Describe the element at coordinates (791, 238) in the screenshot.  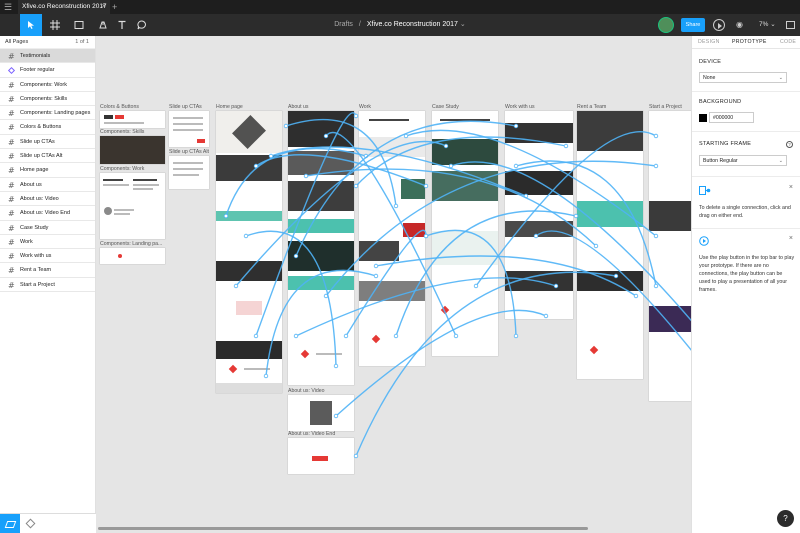
I see `close-hint-icon: ×` at that location.